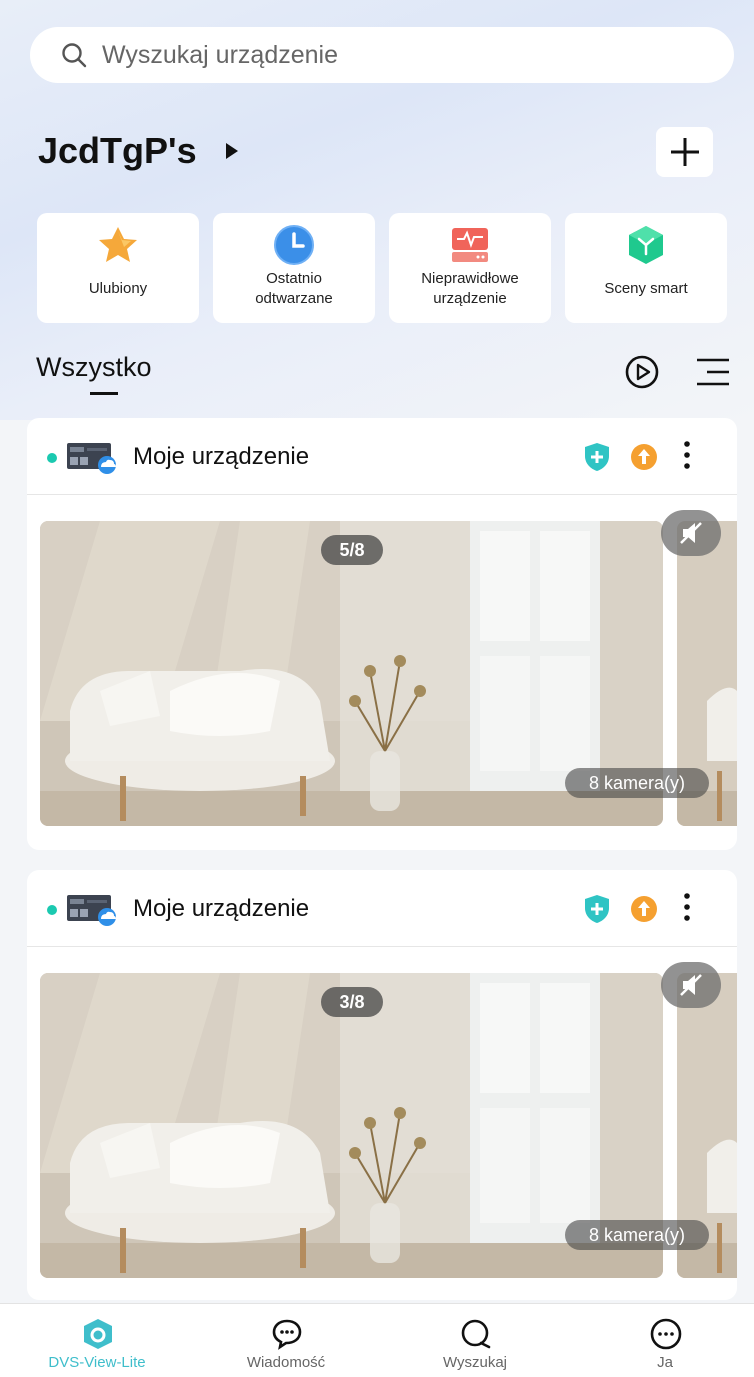 This screenshot has width=754, height=1377. What do you see at coordinates (382, 55) in the screenshot?
I see `search-bar: Wyszukaj urządzenie` at bounding box center [382, 55].